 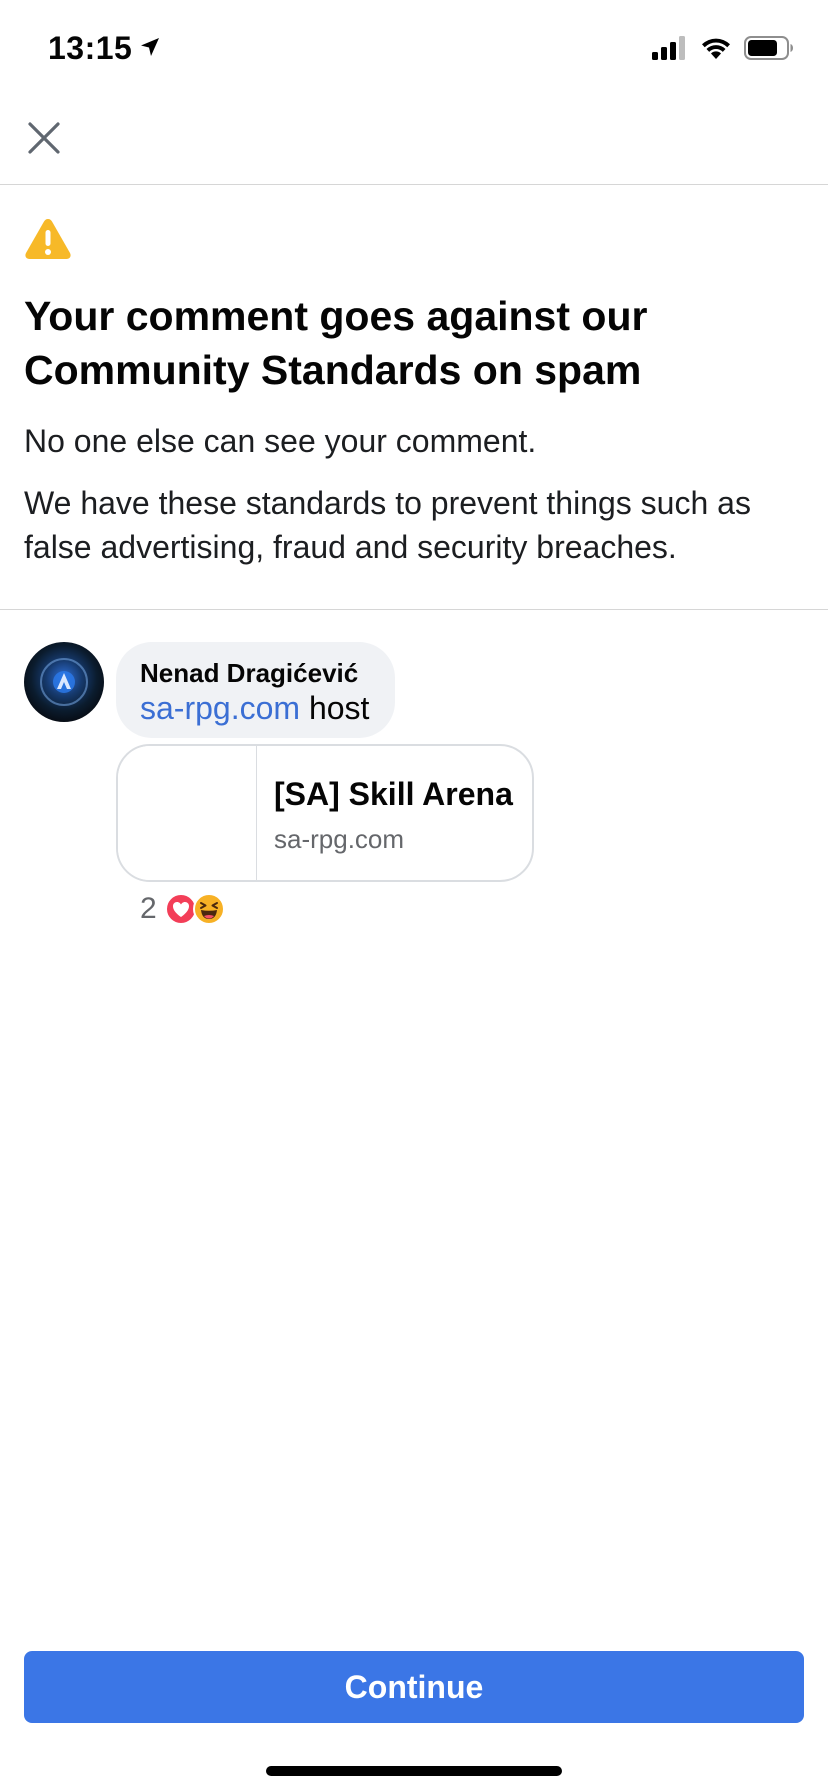 What do you see at coordinates (208, 909) in the screenshot?
I see `haha-reaction-icon` at bounding box center [208, 909].